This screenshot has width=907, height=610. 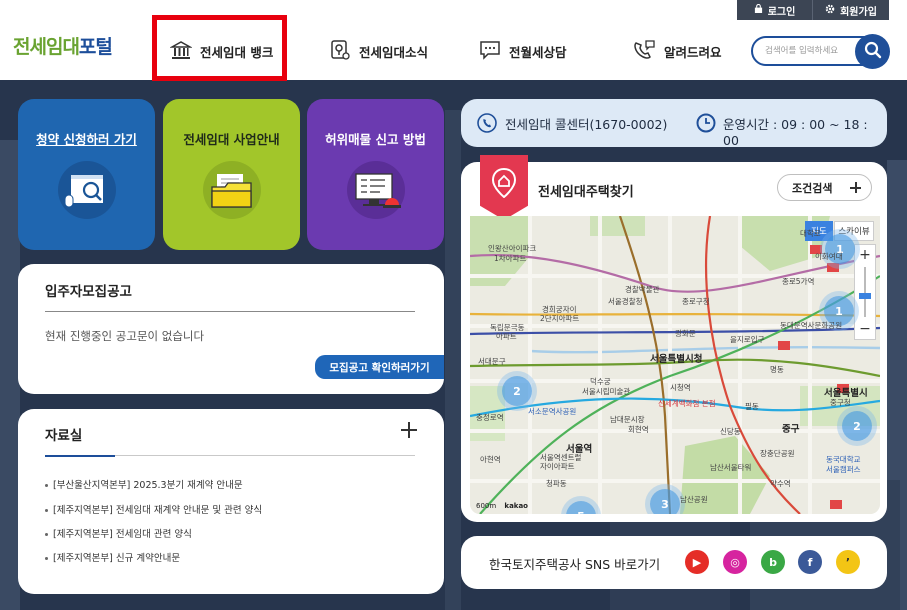 I want to click on map-label: 시청역, so click(x=680, y=387).